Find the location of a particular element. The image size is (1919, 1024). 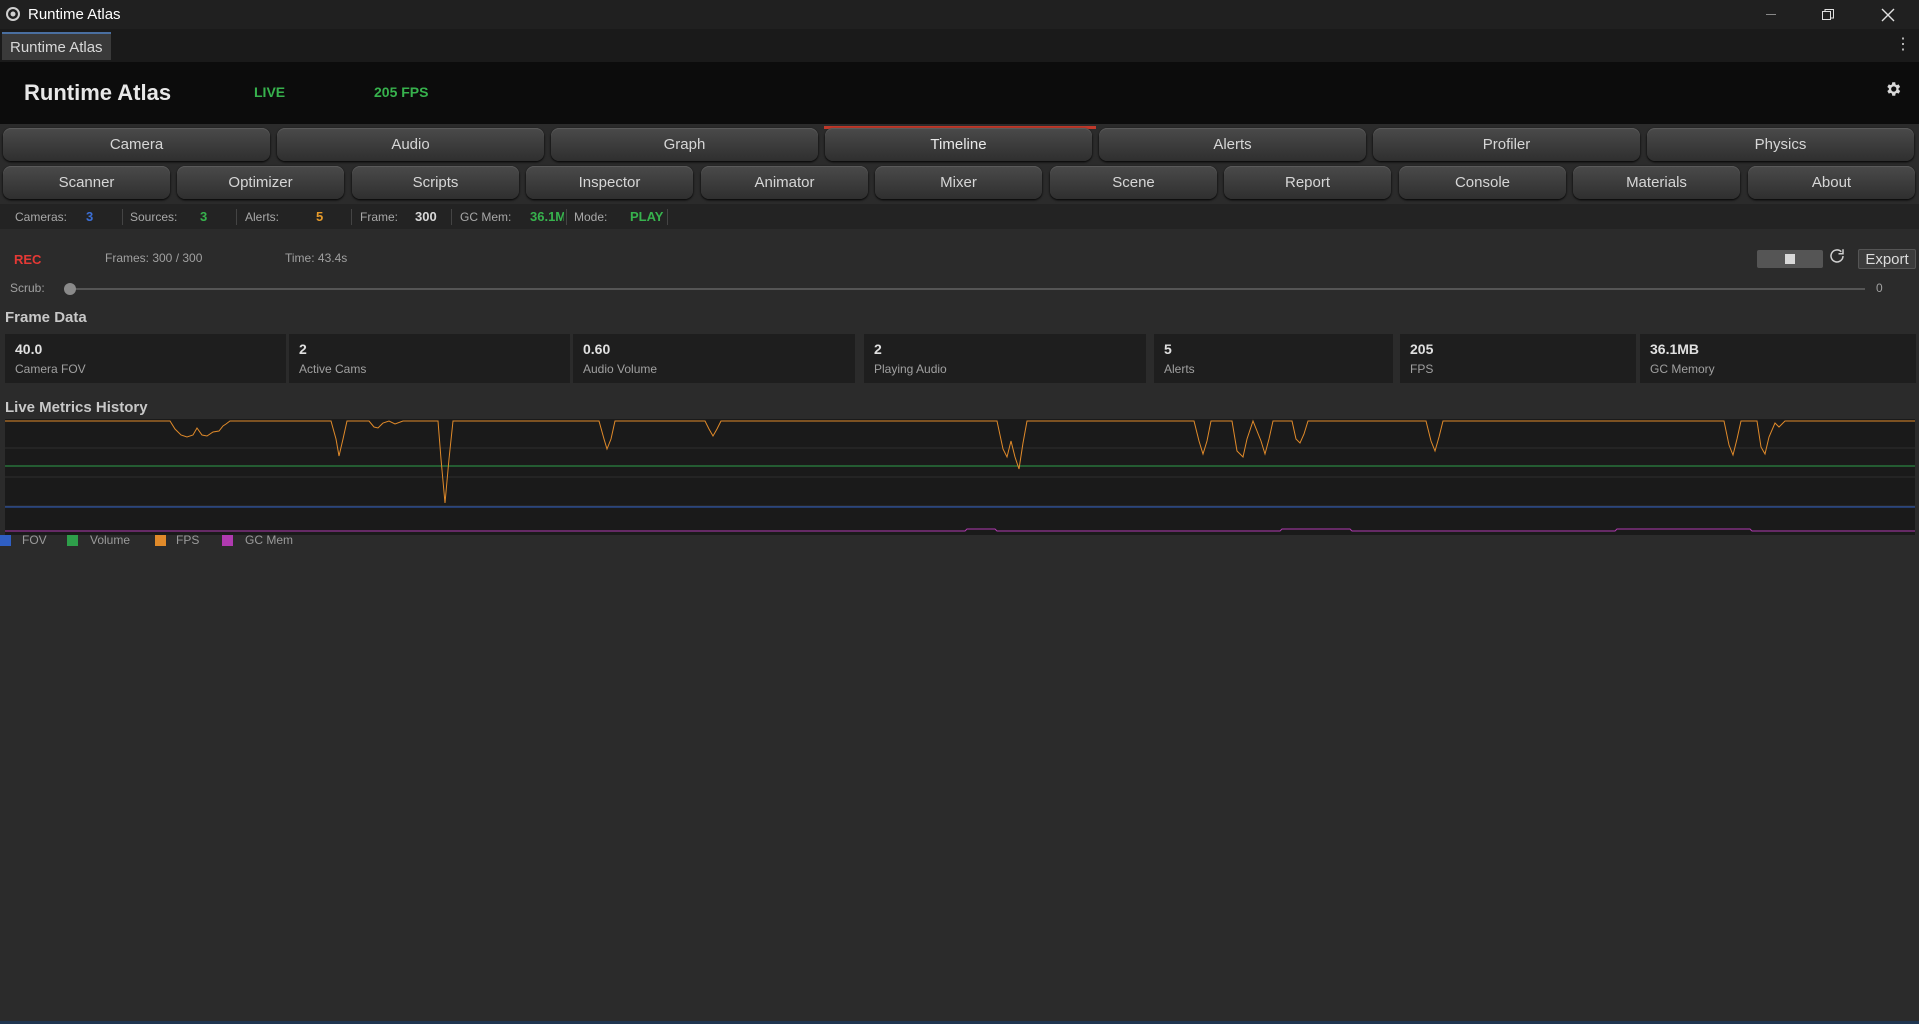

metric-card: 0.60 Audio Volume is located at coordinates (714, 358).